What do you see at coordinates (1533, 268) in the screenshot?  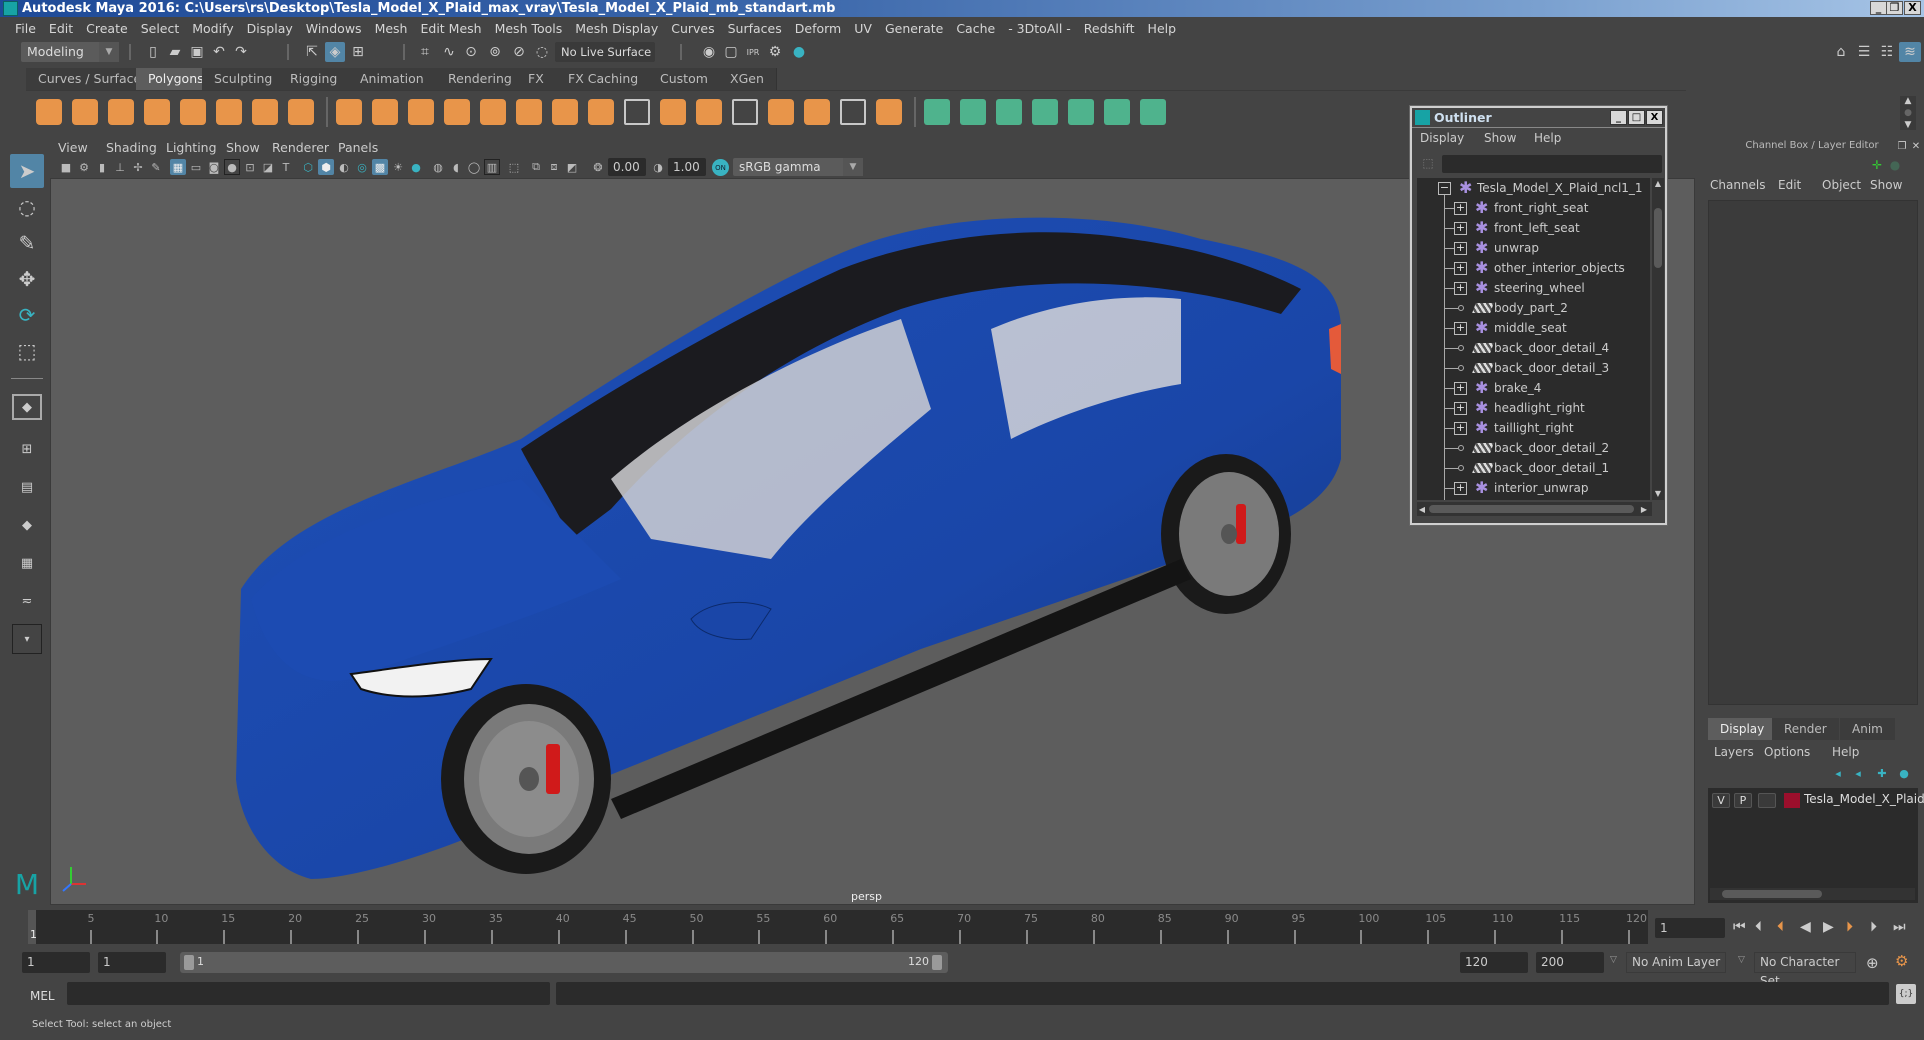 I see `outliner-item: + ✱ other_interior_objects` at bounding box center [1533, 268].